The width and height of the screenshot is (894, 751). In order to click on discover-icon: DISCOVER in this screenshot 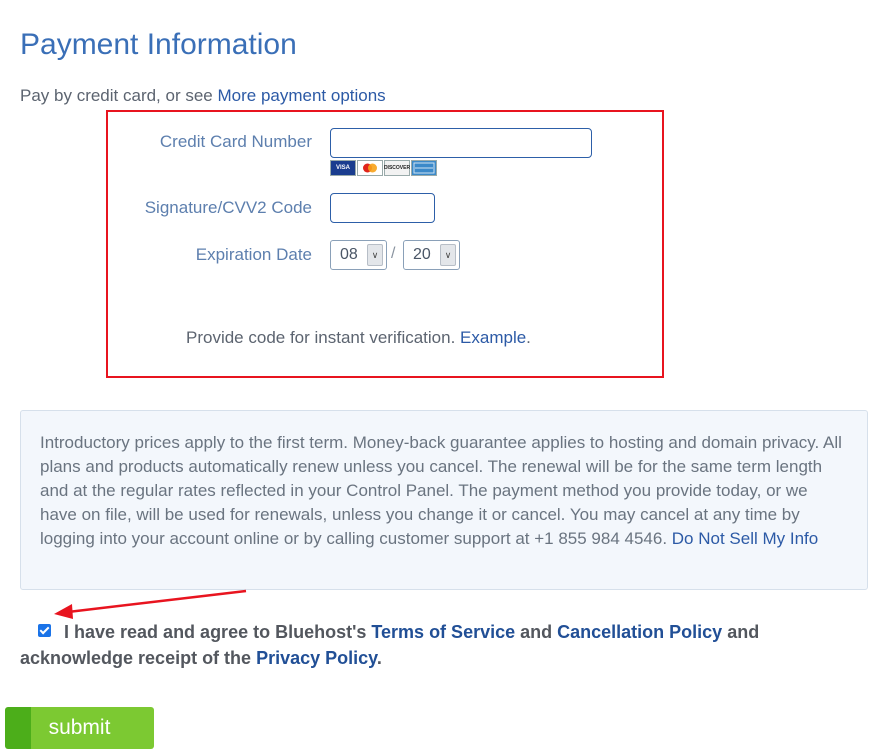, I will do `click(397, 168)`.